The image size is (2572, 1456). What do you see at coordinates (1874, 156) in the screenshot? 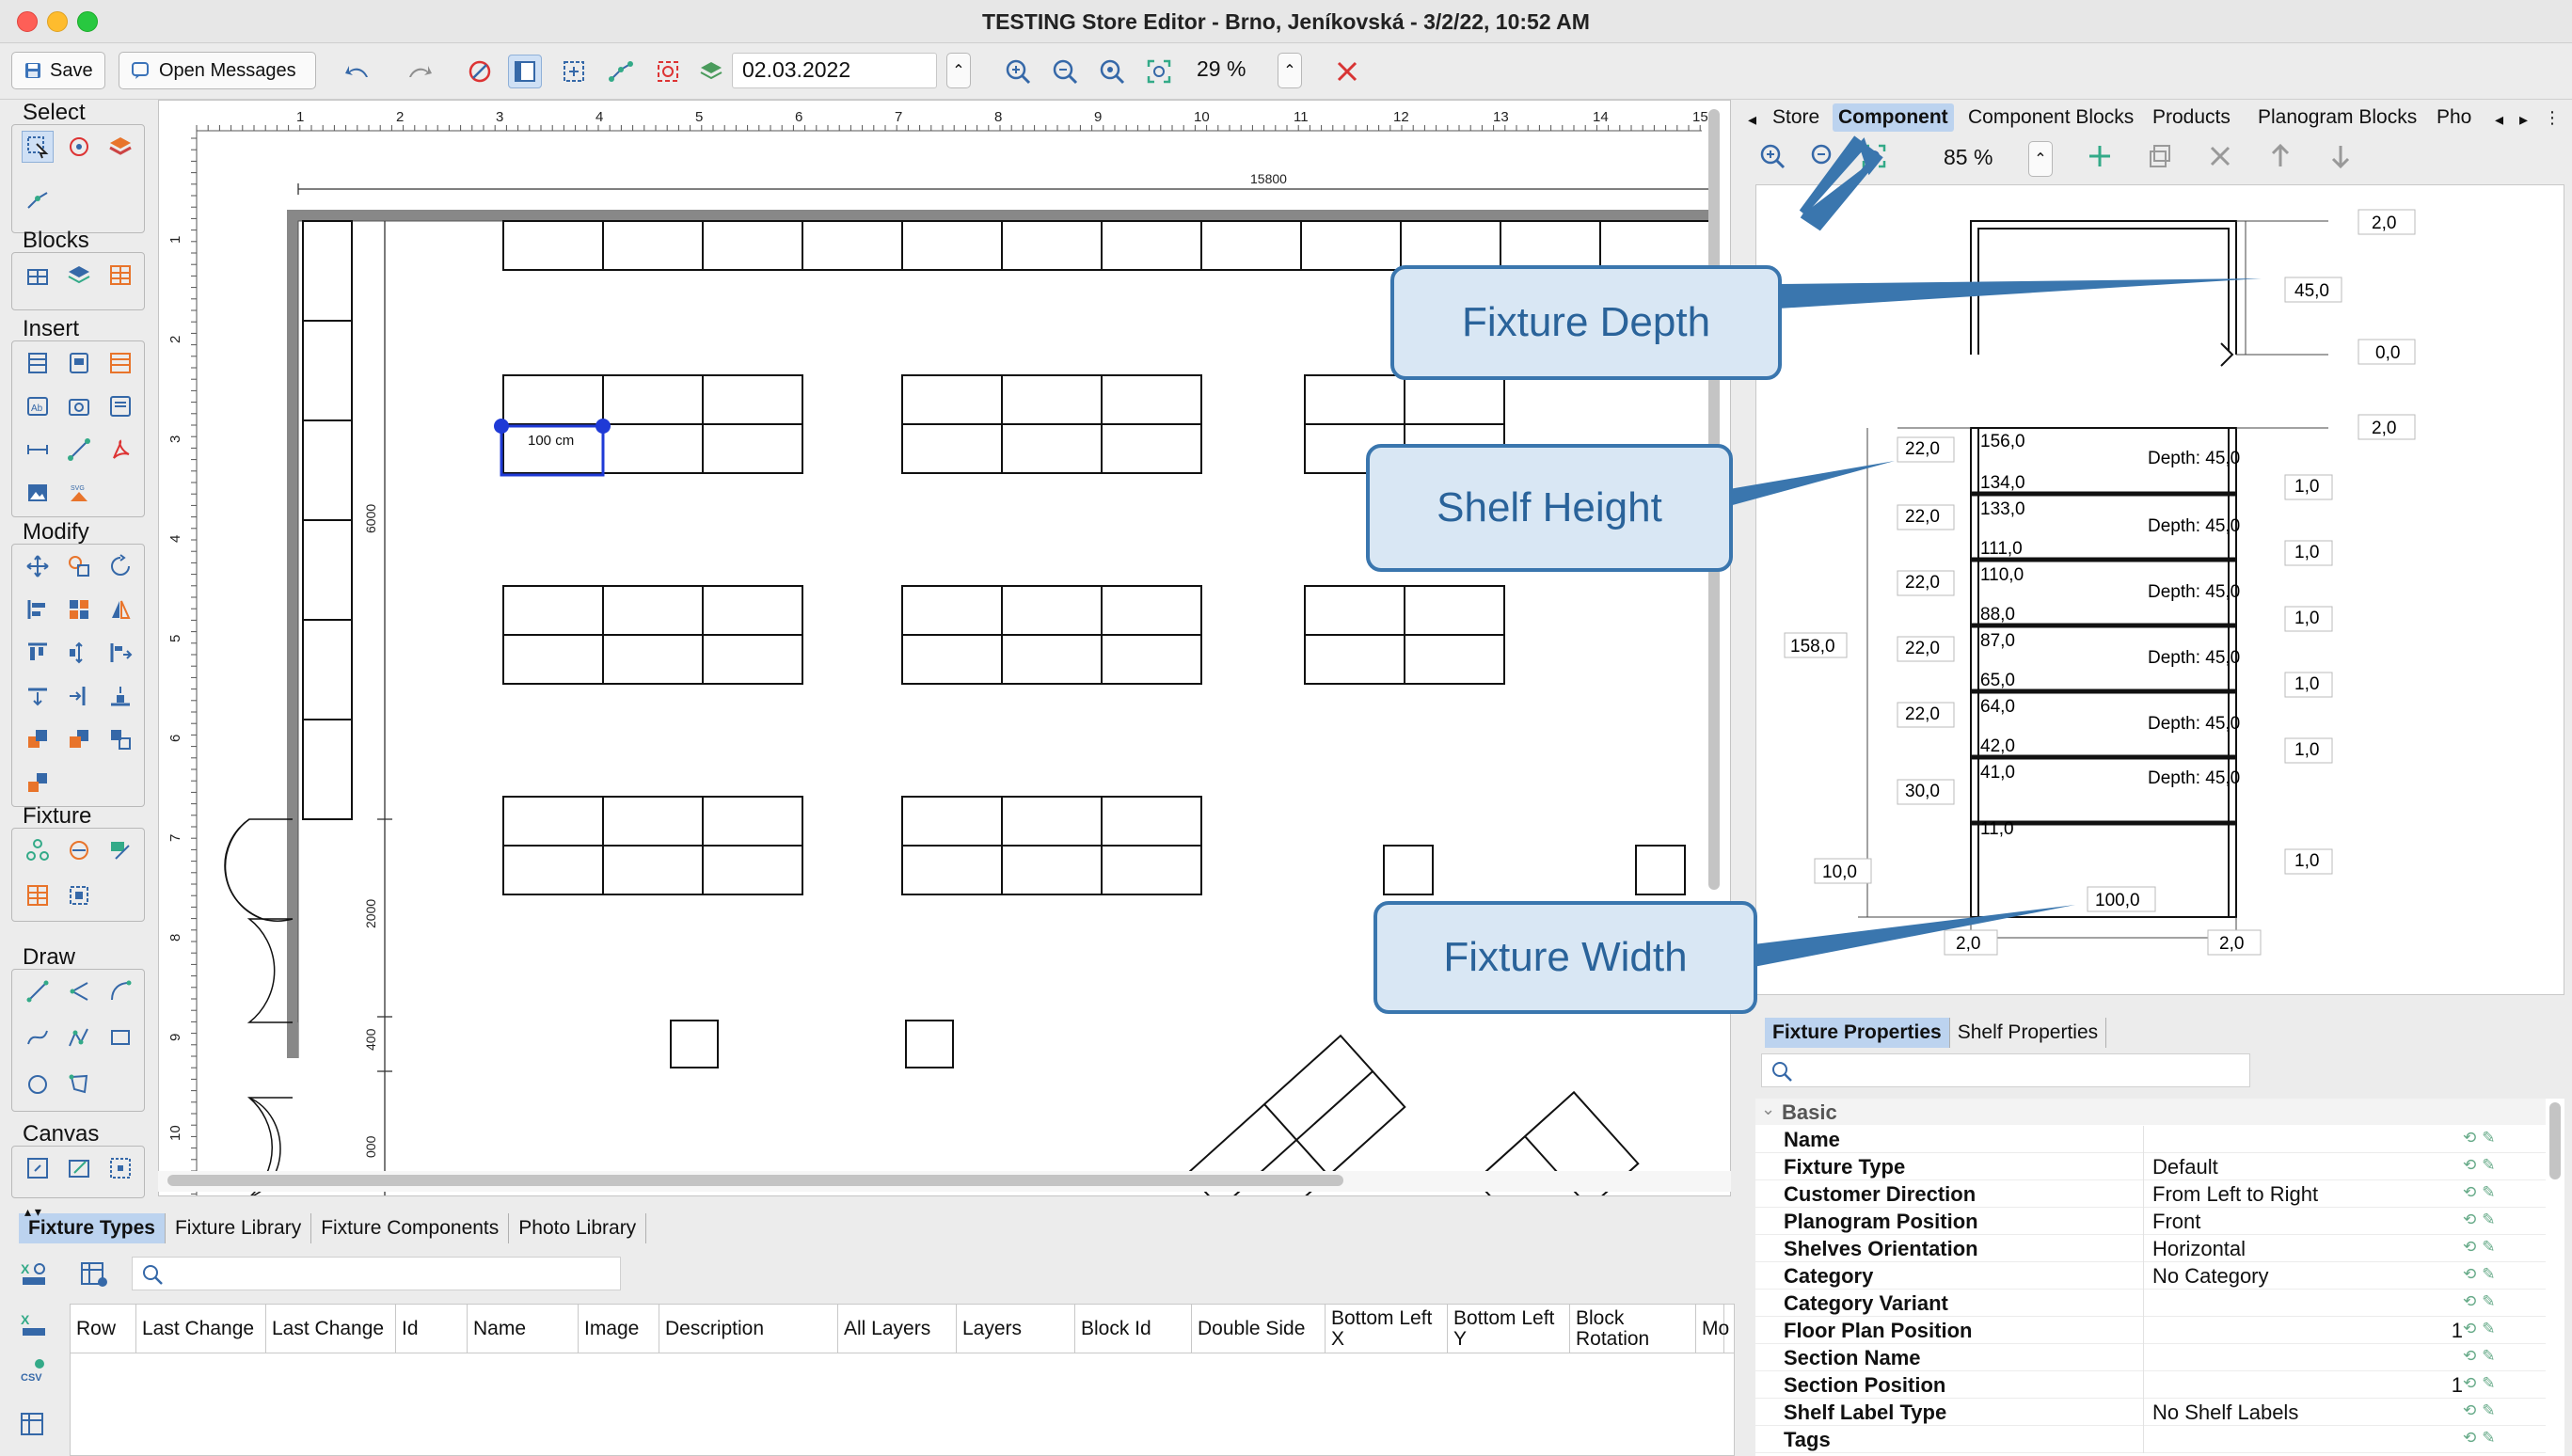
I see `component-zoom-fit-icon` at bounding box center [1874, 156].